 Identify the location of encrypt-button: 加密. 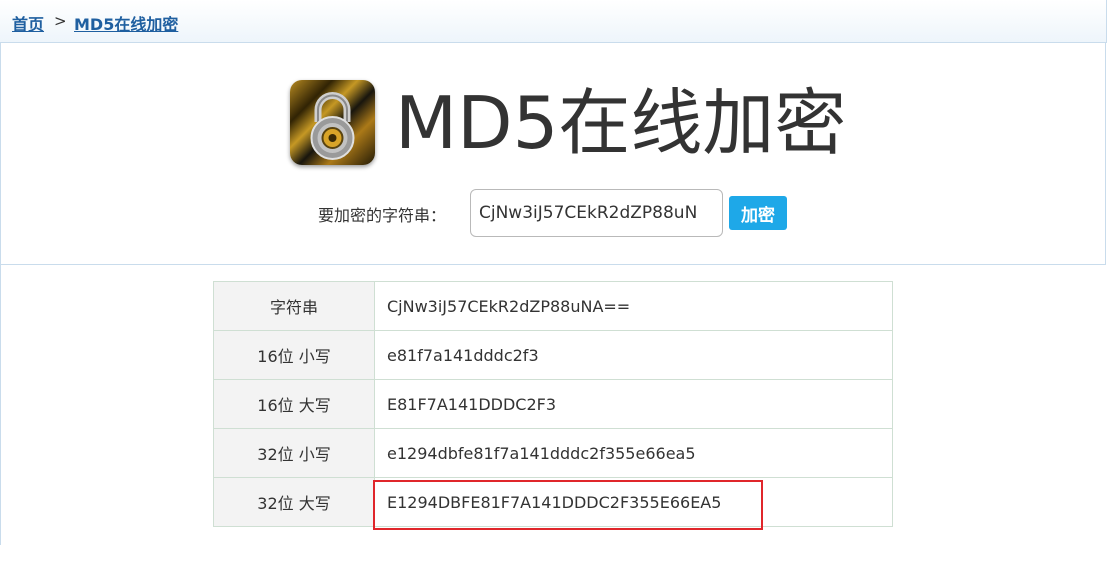
(758, 213).